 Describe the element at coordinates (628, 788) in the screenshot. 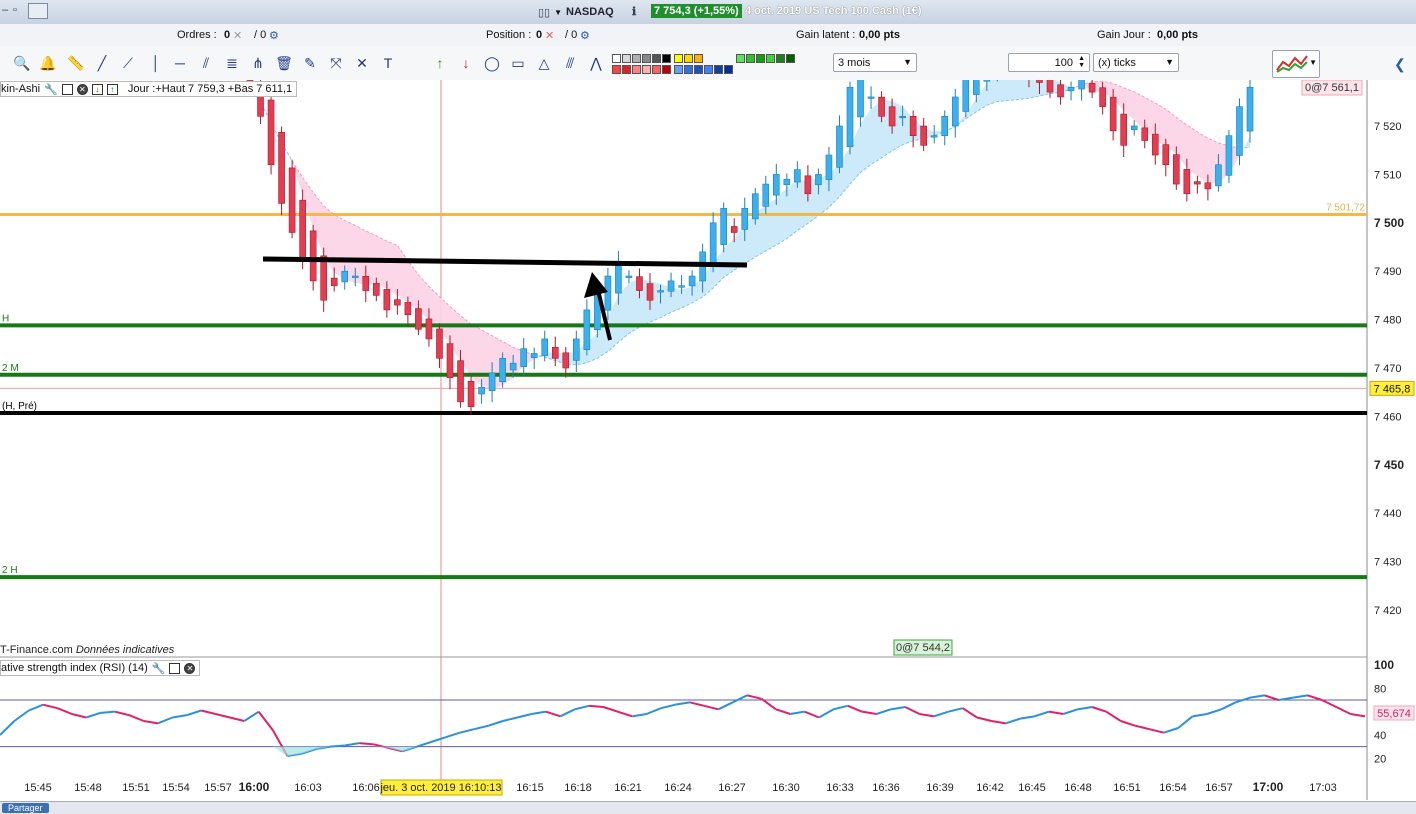

I see `time-tick-label: 16:21` at that location.